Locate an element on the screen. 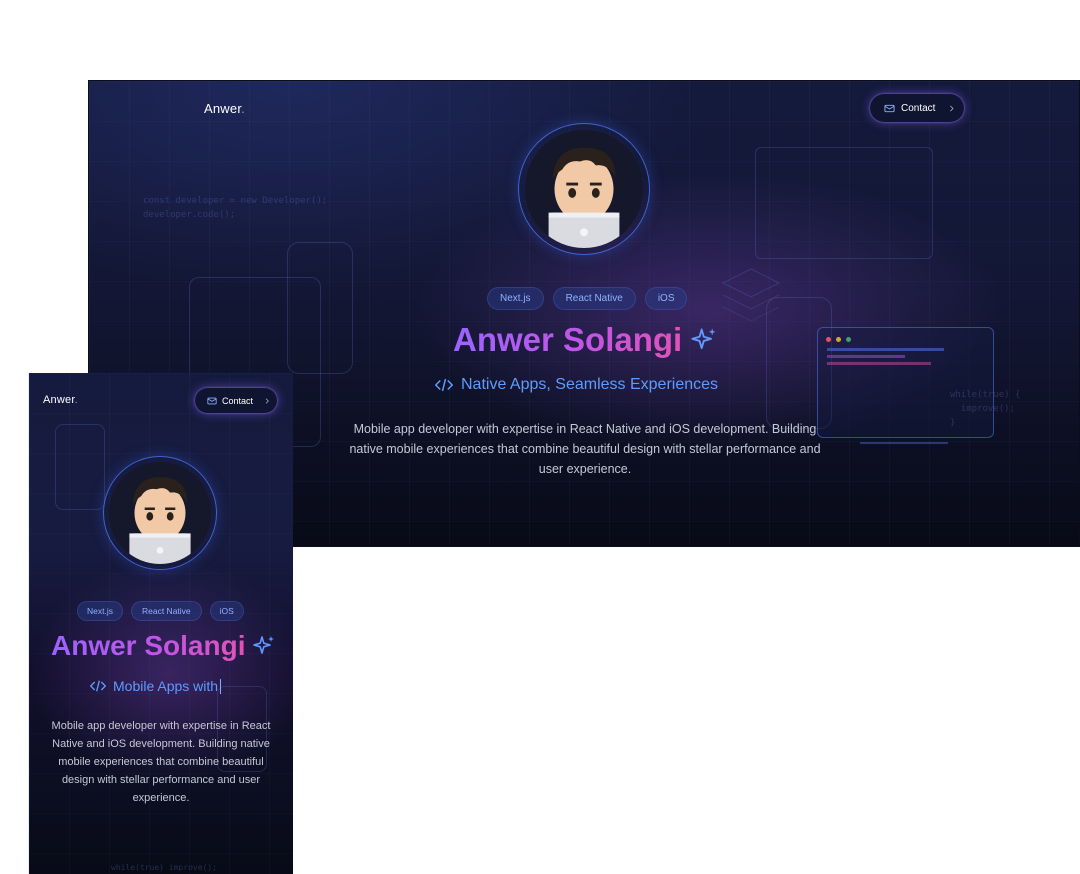 The height and width of the screenshot is (874, 1080). hero-subtitle: Mobile Apps with is located at coordinates (156, 686).